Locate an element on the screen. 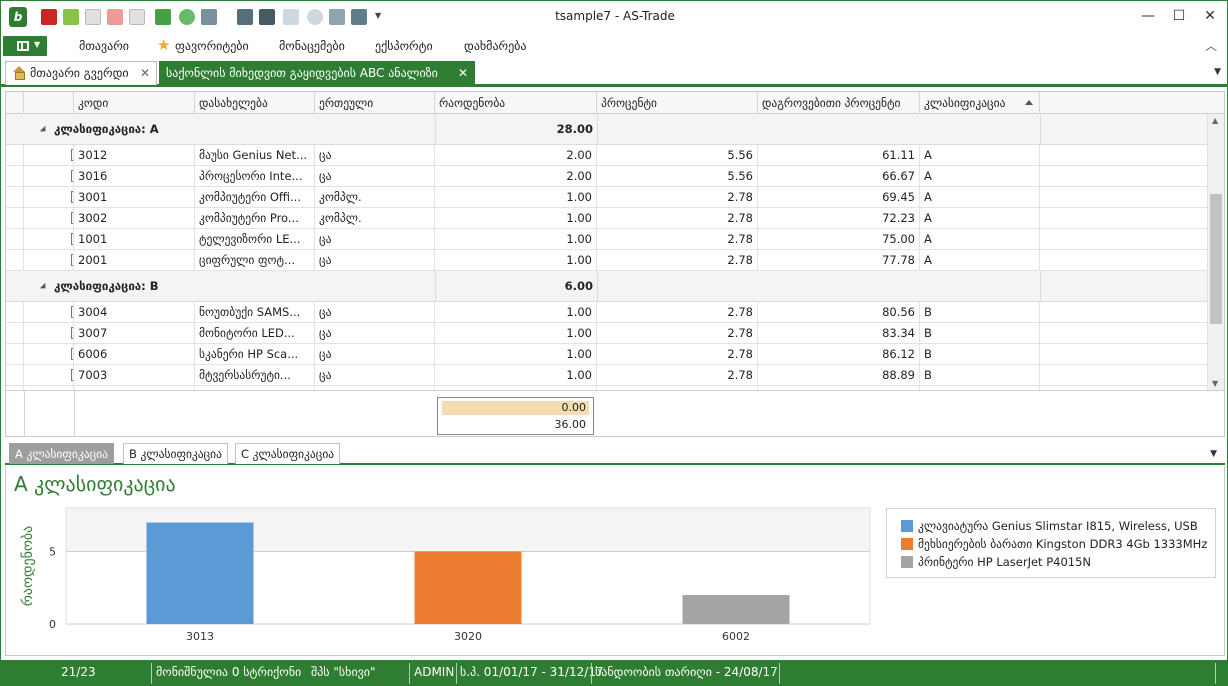  column-header-code: კოდი is located at coordinates (134, 103).